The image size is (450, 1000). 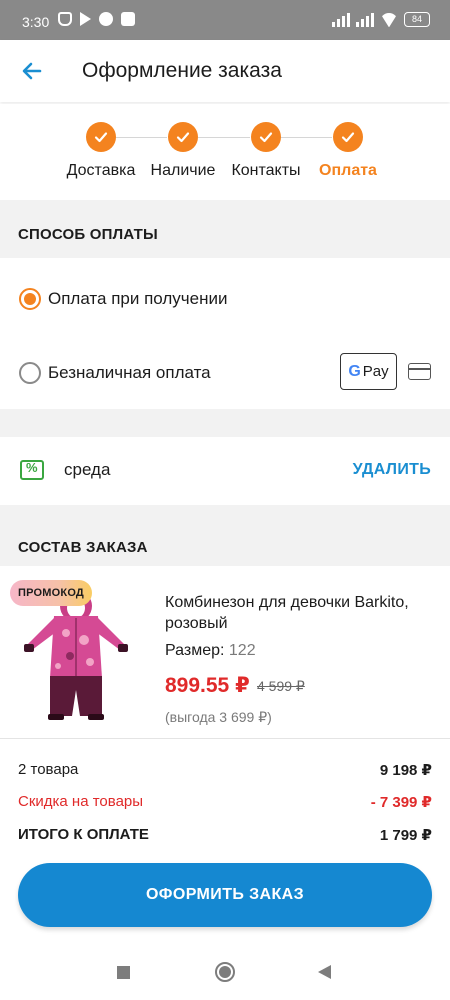 What do you see at coordinates (225, 229) in the screenshot?
I see `payment-section-header: СПОСОБ ОПЛАТЫ` at bounding box center [225, 229].